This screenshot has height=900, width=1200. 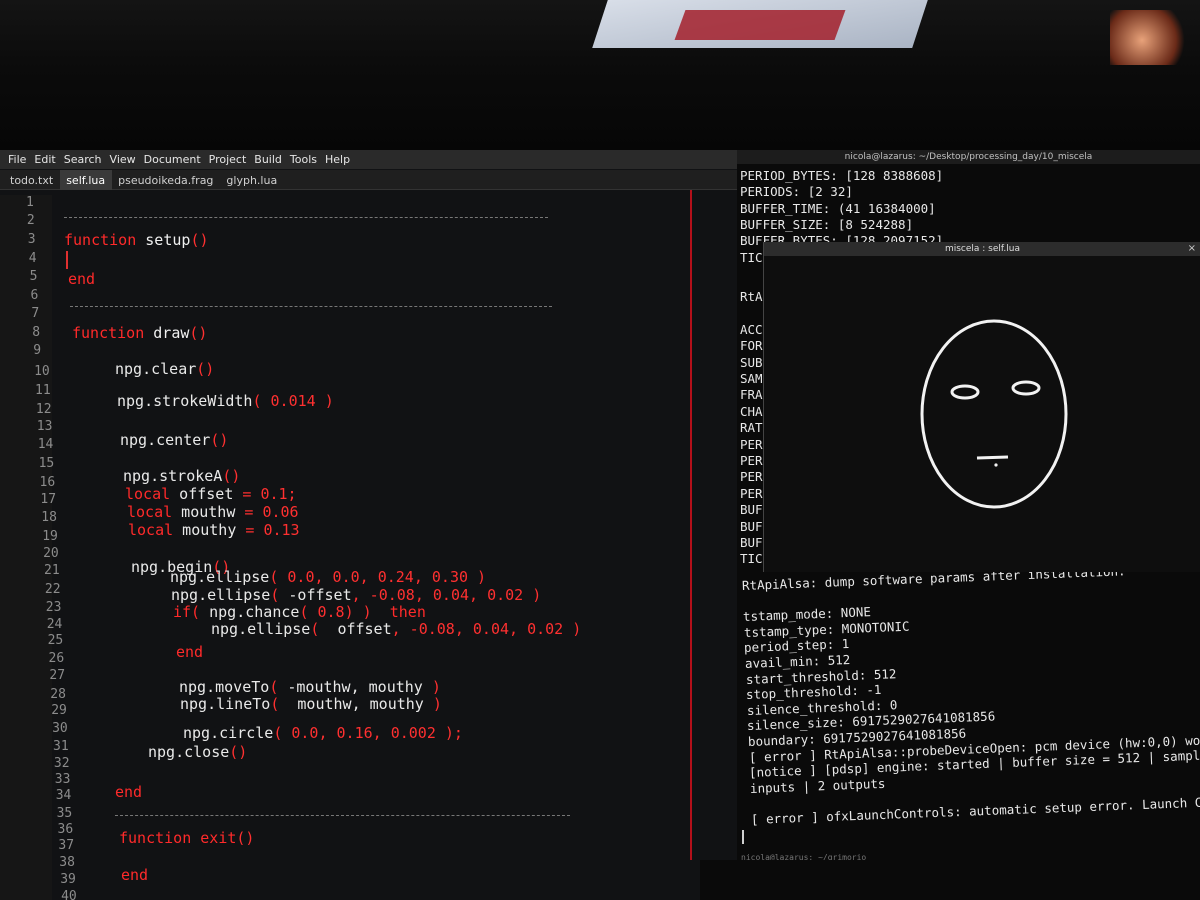 What do you see at coordinates (751, 477) in the screenshot?
I see `terminal-line: PER` at bounding box center [751, 477].